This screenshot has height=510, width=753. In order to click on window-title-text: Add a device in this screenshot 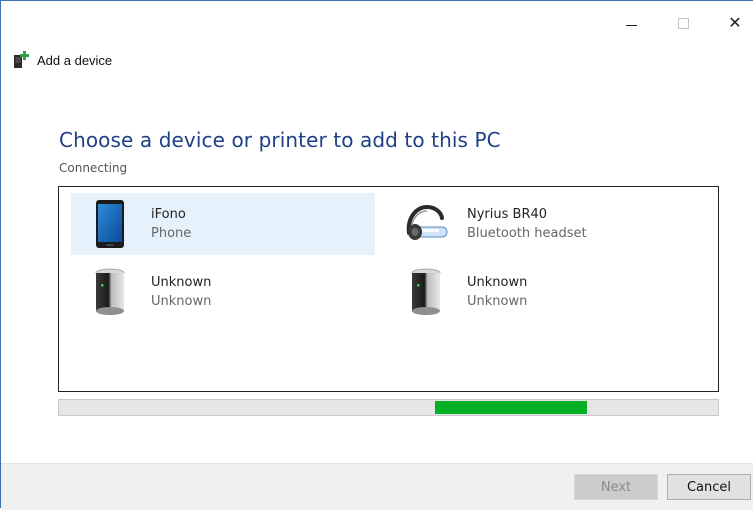, I will do `click(75, 60)`.